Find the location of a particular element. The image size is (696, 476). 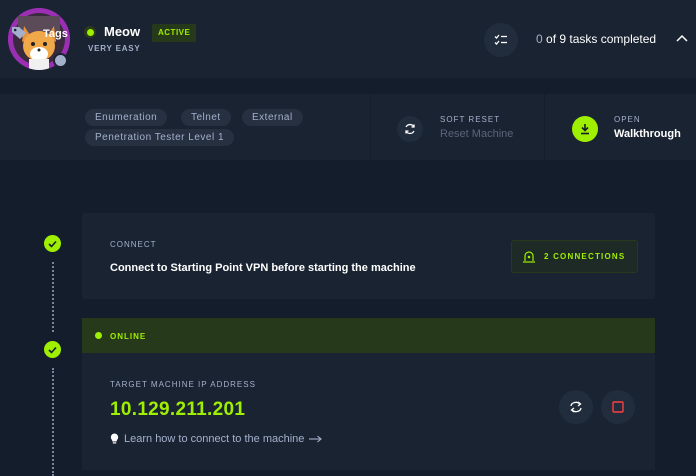

tag-external: External is located at coordinates (272, 117).